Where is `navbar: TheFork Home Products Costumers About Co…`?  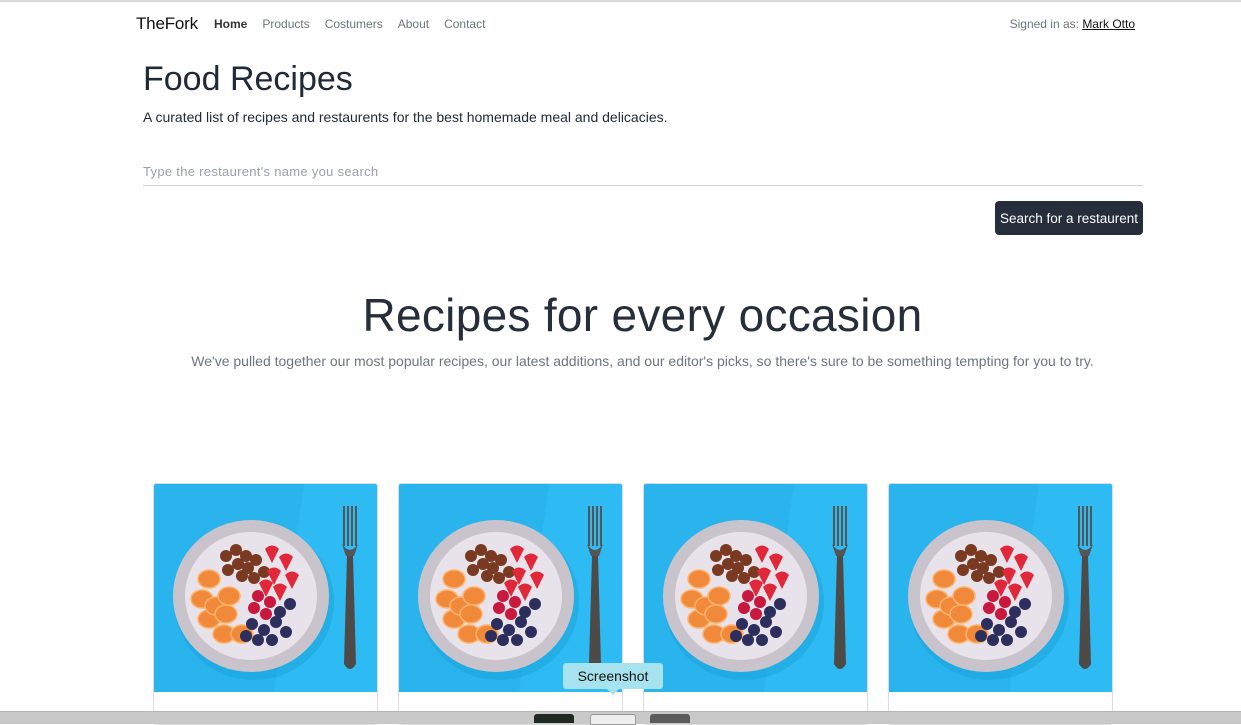
navbar: TheFork Home Products Costumers About Co… is located at coordinates (620, 24).